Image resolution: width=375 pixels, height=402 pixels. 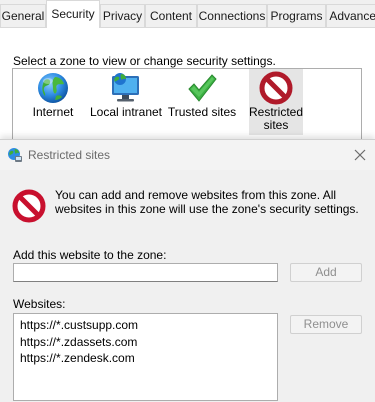 I want to click on tab-content: Content, so click(x=171, y=15).